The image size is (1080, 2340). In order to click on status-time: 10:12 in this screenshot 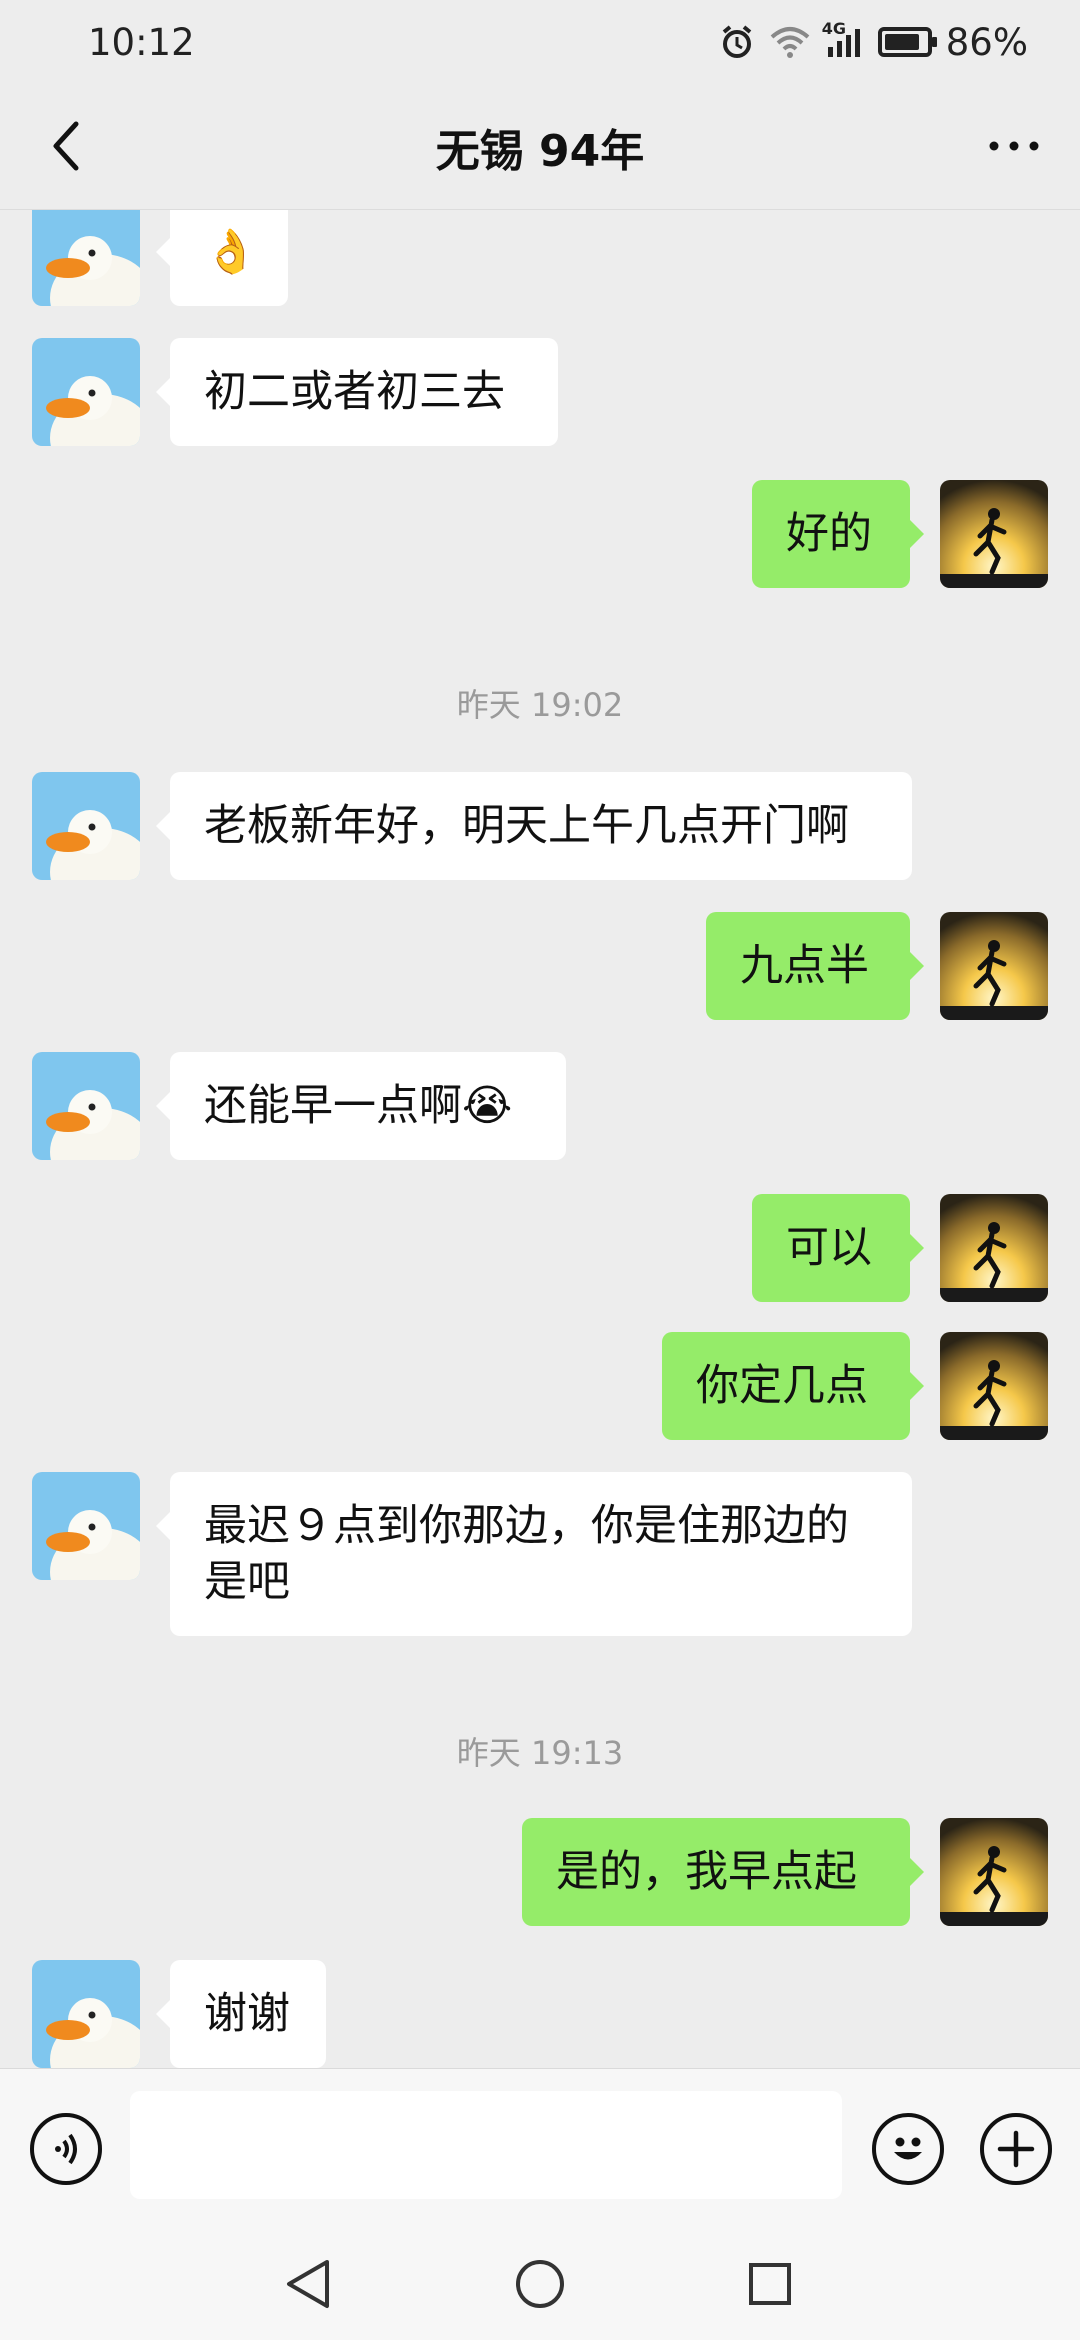, I will do `click(141, 42)`.